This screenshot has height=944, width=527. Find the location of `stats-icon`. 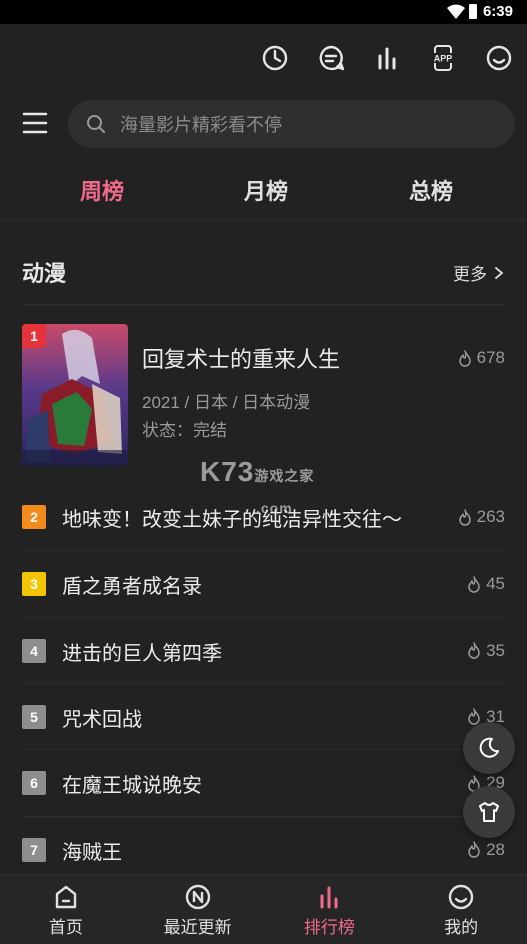

stats-icon is located at coordinates (387, 58).